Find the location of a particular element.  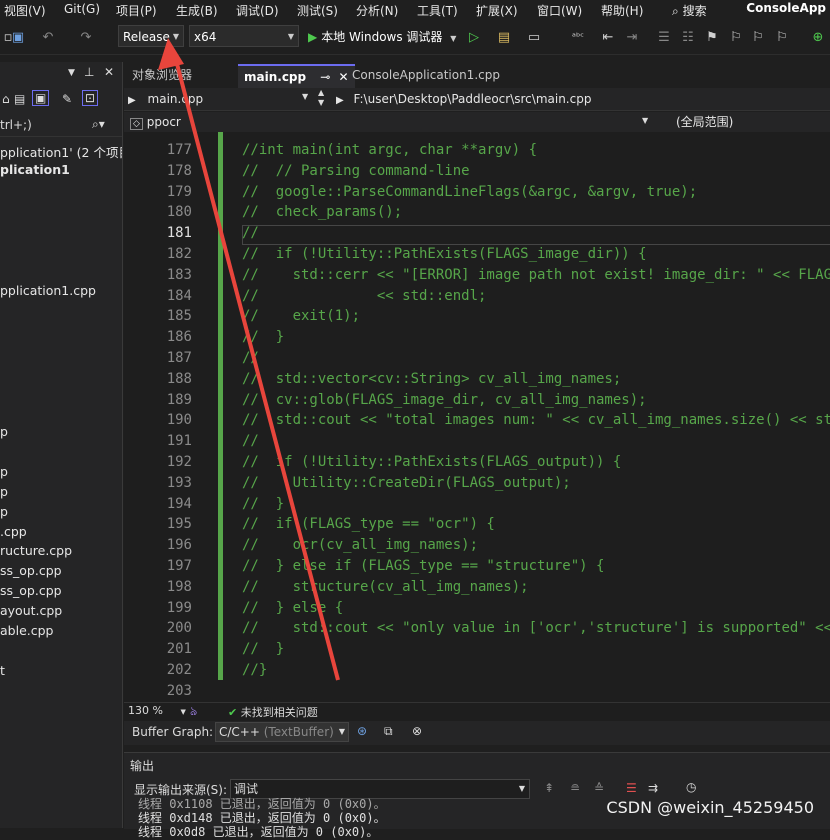

solution-search: trl+;) ⌕▾ is located at coordinates (61, 126).